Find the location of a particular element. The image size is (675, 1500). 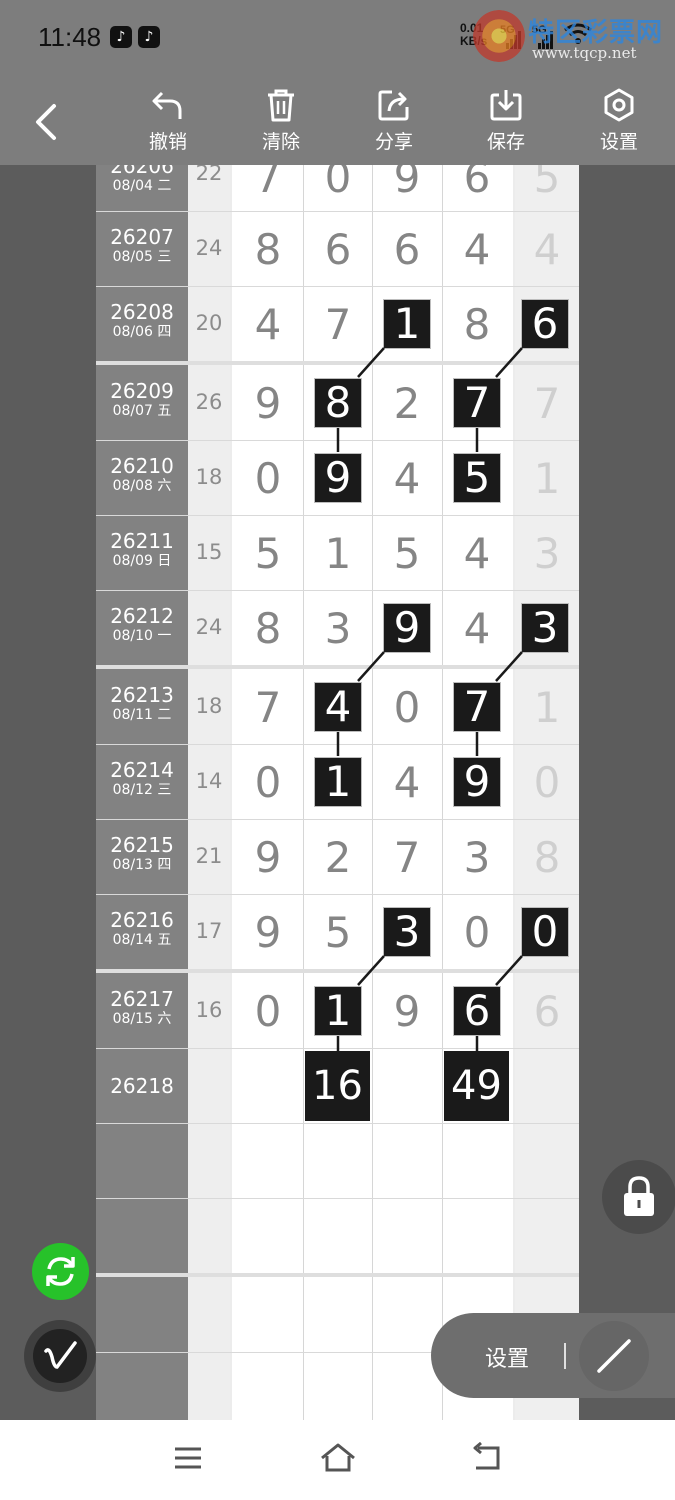

issue-cell: 26210 08/08 六 is located at coordinates (142, 474).